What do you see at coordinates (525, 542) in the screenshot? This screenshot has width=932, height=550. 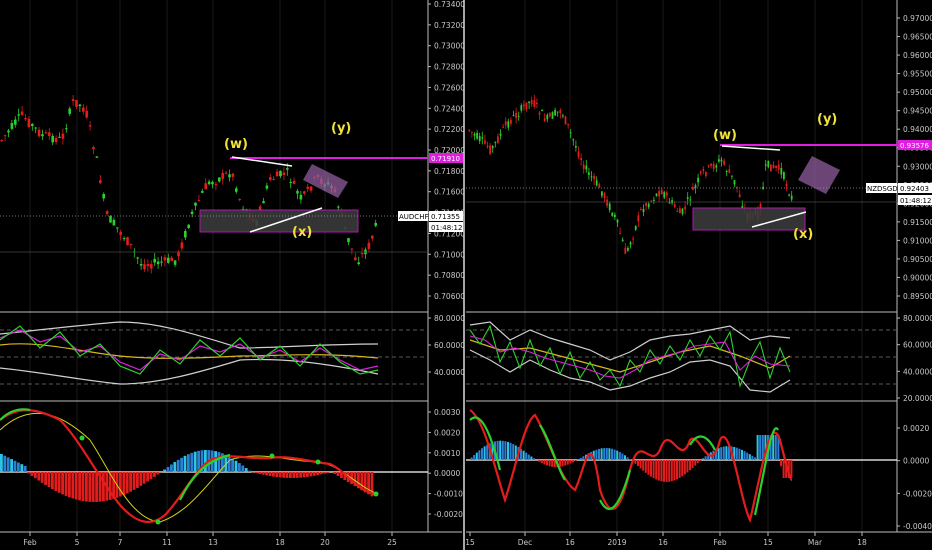 I see `right-date-label: Dec` at bounding box center [525, 542].